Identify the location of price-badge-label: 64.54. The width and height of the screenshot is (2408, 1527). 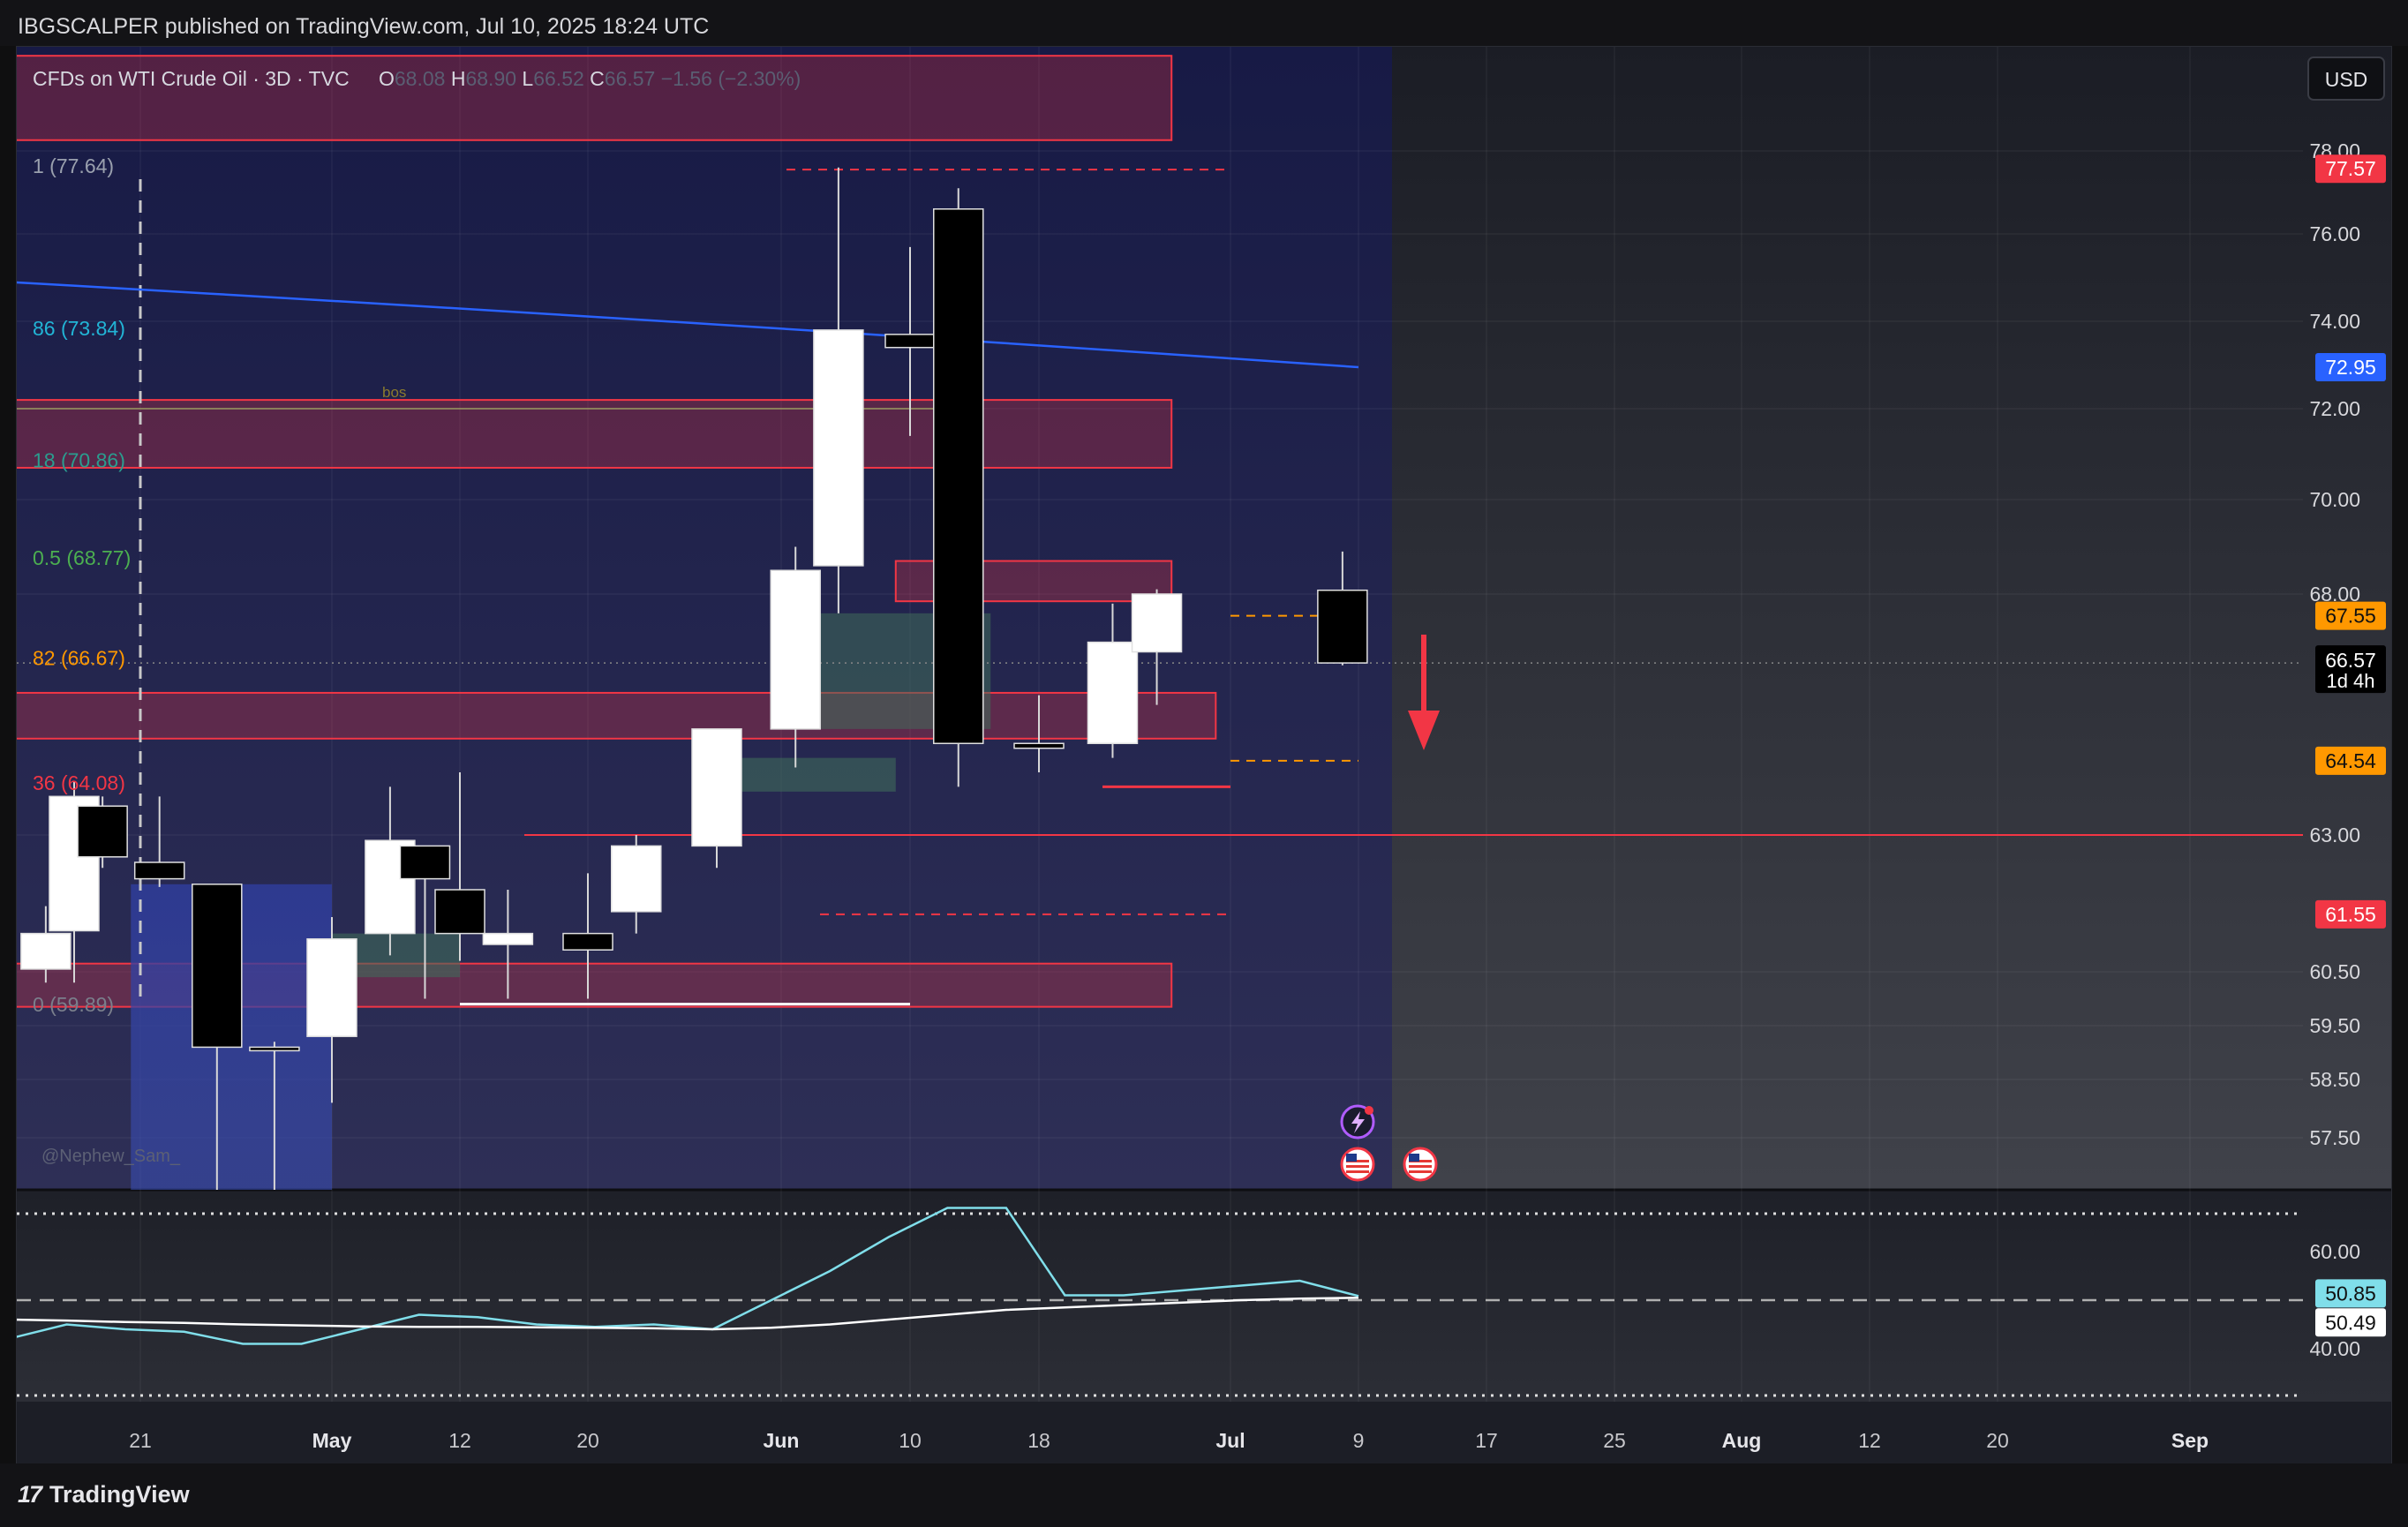
(2350, 760).